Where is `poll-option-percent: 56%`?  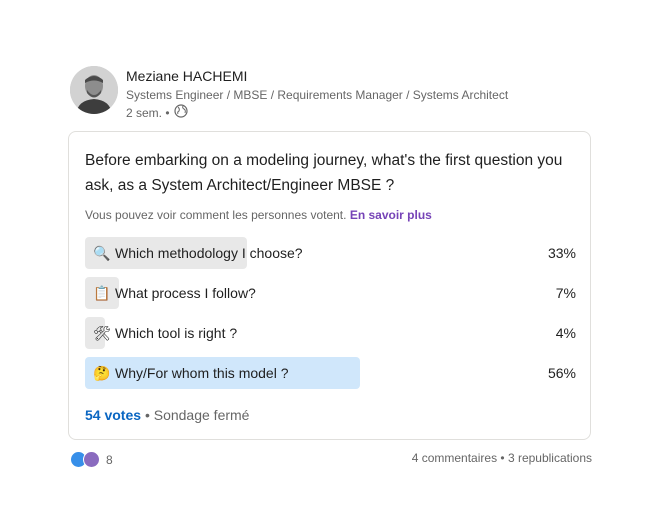
poll-option-percent: 56% is located at coordinates (561, 373).